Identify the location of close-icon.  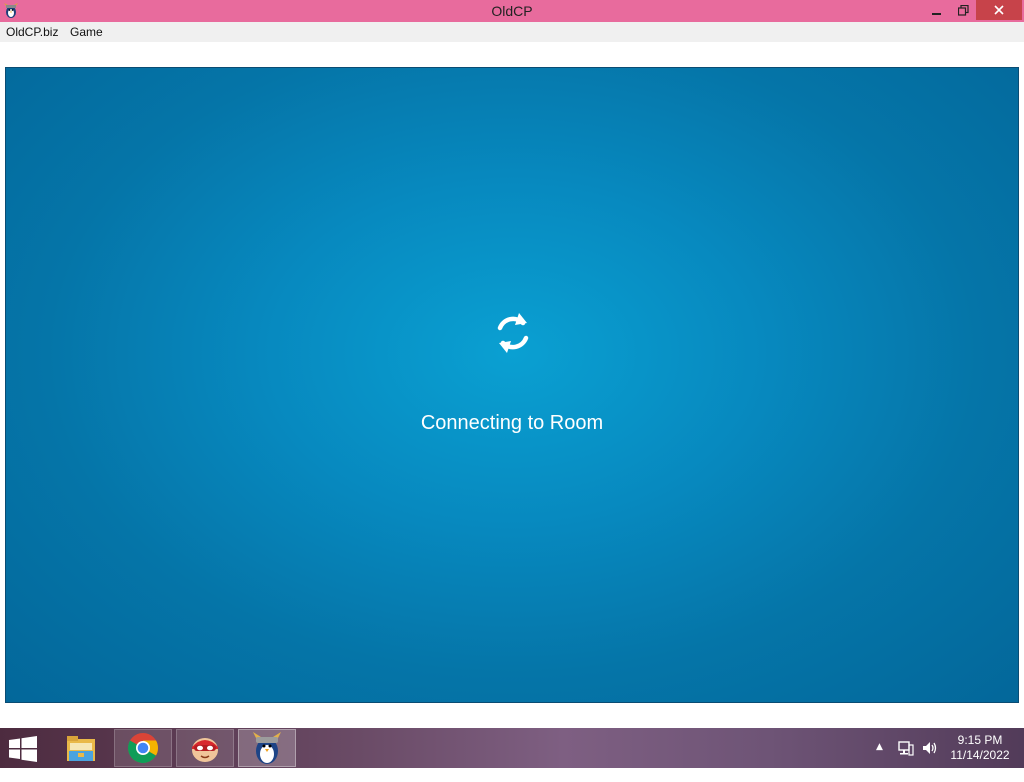
(999, 10).